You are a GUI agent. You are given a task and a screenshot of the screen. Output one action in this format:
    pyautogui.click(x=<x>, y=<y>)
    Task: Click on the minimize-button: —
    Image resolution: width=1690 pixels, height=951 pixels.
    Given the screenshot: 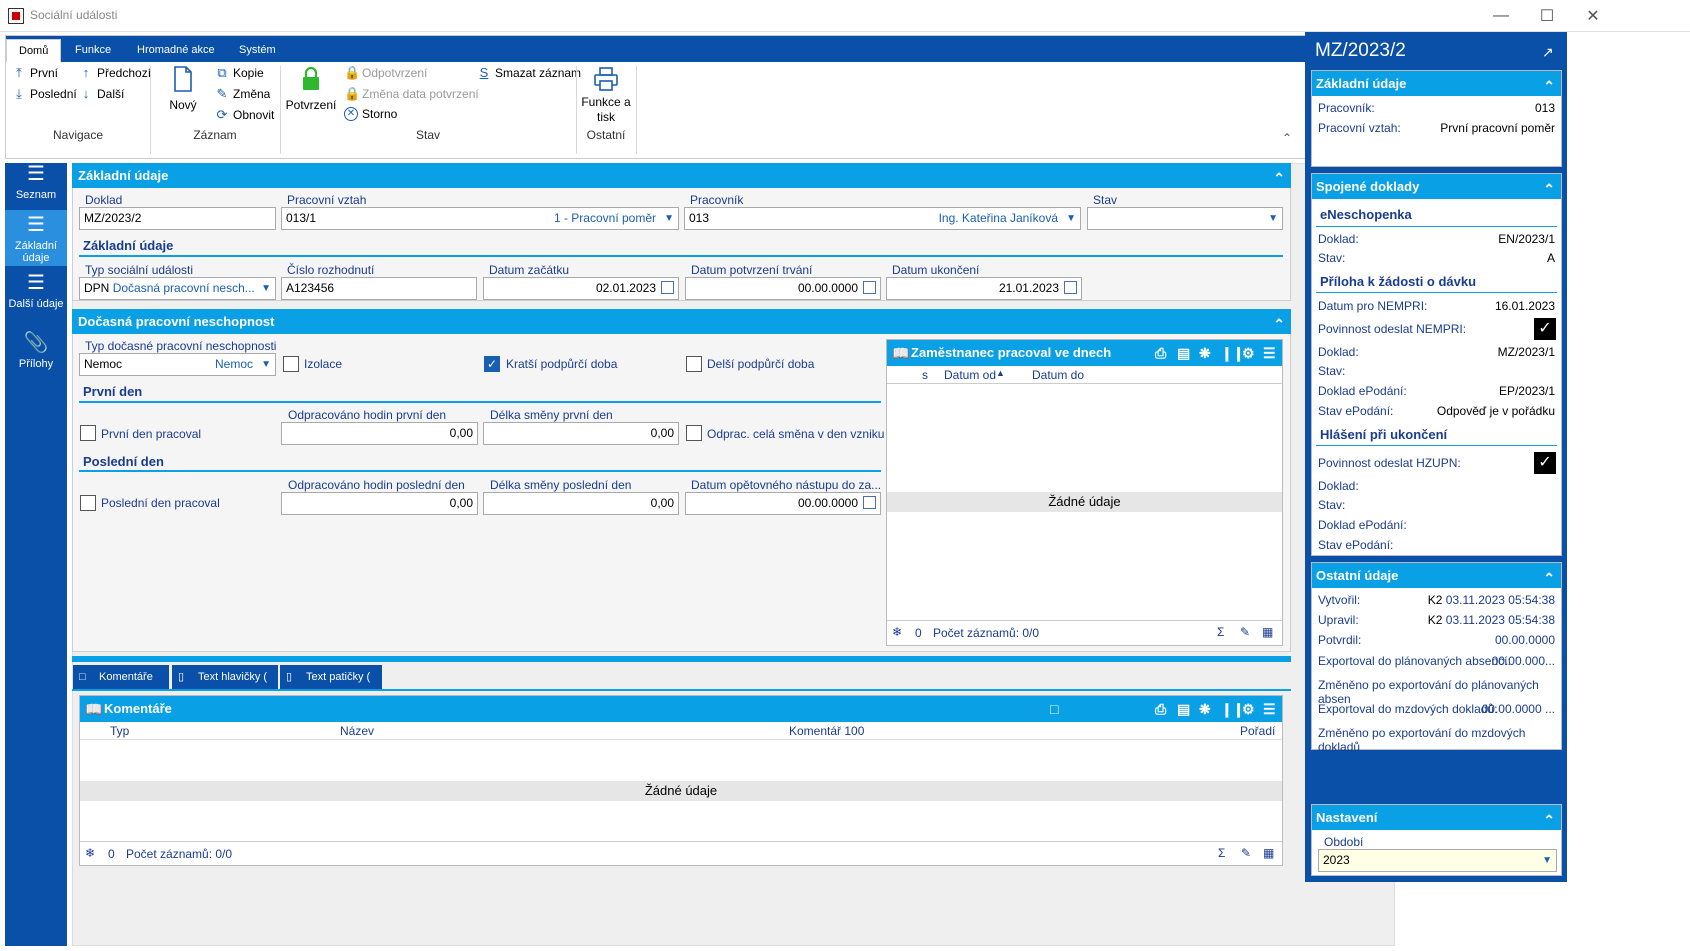 What is the action you would take?
    pyautogui.click(x=1501, y=16)
    